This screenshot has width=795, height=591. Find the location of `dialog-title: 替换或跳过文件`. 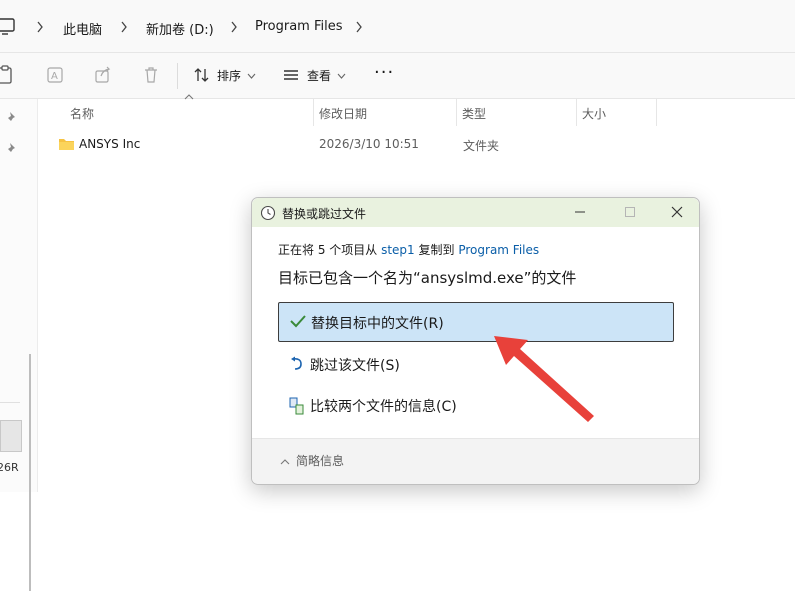

dialog-title: 替换或跳过文件 is located at coordinates (324, 214).